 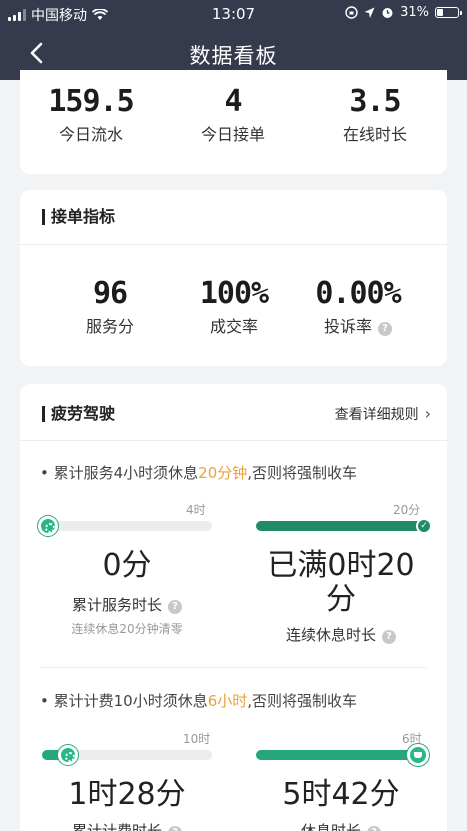 I want to click on rest-progress-bar: ✓, so click(x=344, y=526).